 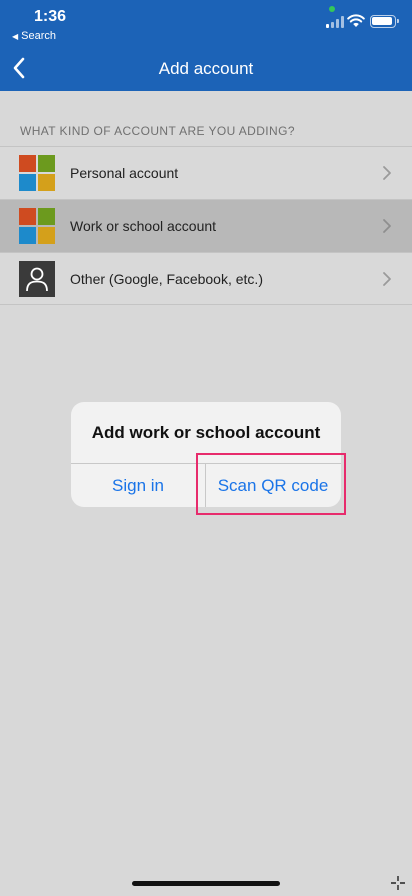 What do you see at coordinates (143, 226) in the screenshot?
I see `account-row-label: Work or school account` at bounding box center [143, 226].